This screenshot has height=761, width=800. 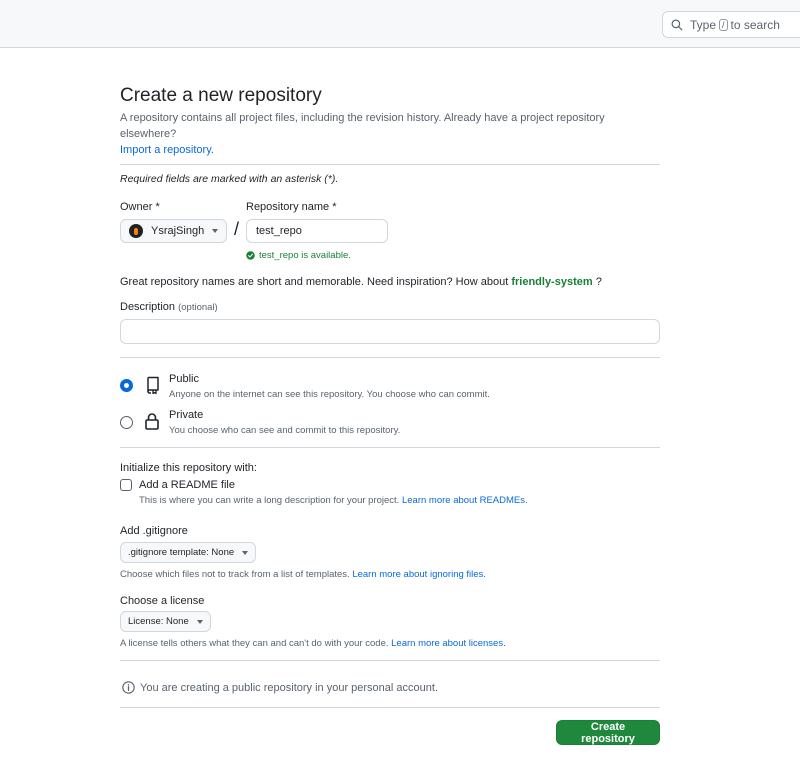 I want to click on gitignore-template-select: .gitignore template: None, so click(x=188, y=552).